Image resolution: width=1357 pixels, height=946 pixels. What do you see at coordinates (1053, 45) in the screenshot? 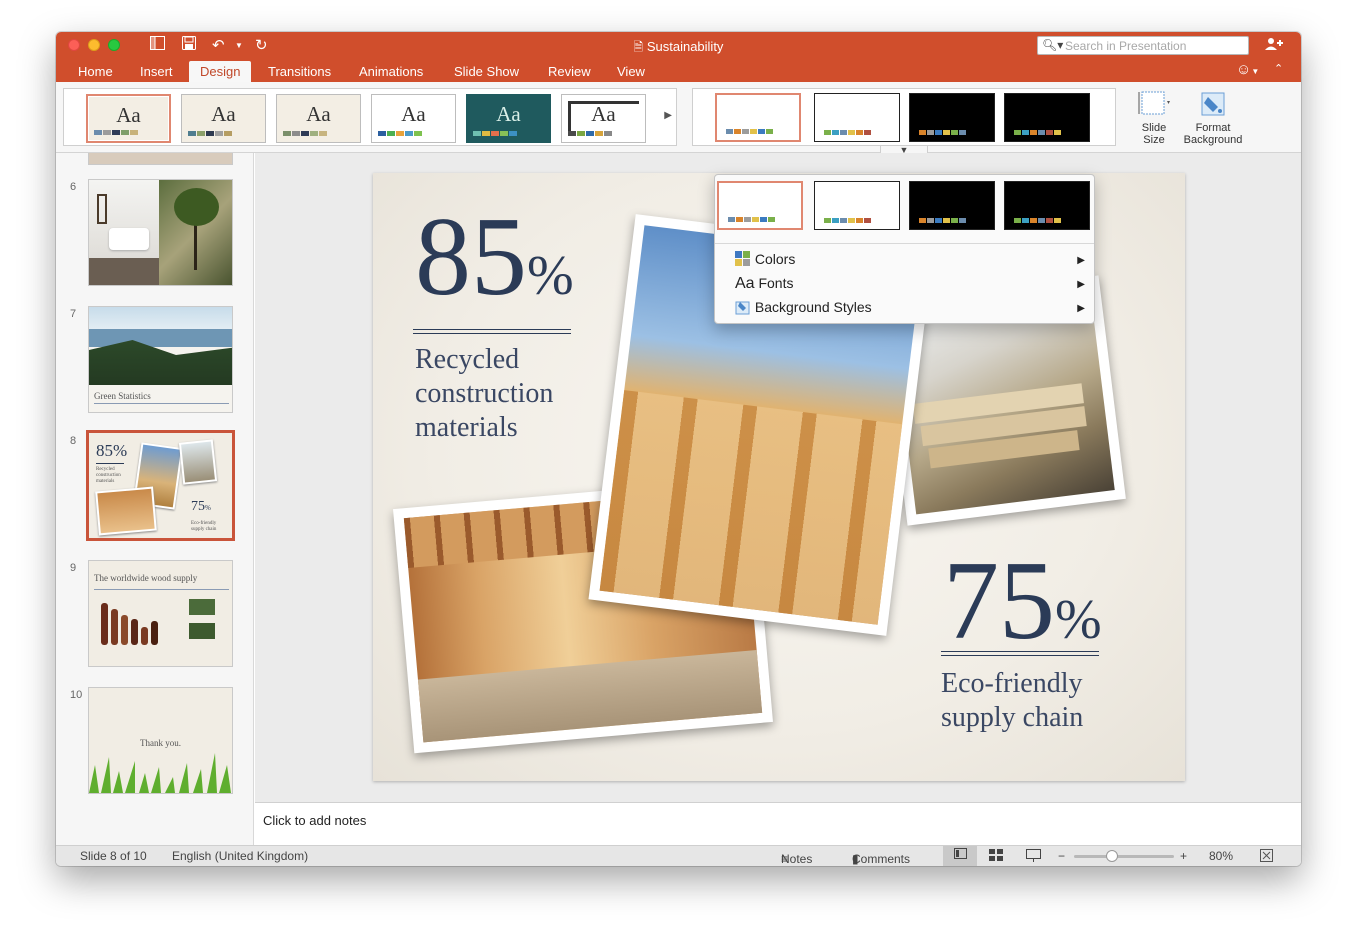
I see `search-icon: 🔍︎▾` at bounding box center [1053, 45].